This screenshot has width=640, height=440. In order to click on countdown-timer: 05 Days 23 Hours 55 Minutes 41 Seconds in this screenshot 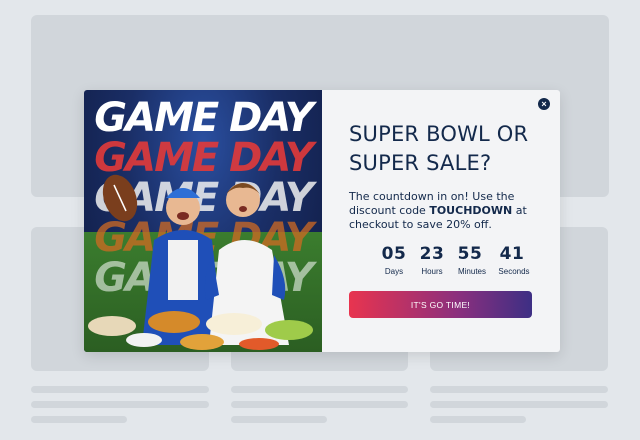, I will do `click(455, 260)`.